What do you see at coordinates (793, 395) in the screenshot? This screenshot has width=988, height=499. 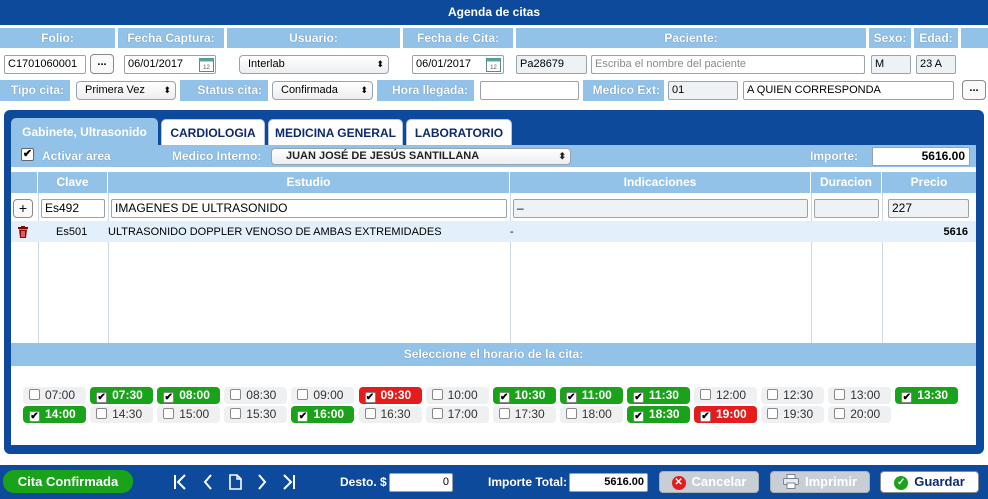 I see `time-slot: 12:30` at bounding box center [793, 395].